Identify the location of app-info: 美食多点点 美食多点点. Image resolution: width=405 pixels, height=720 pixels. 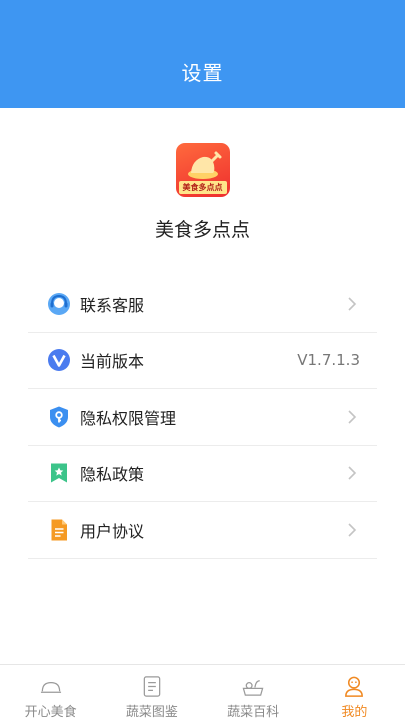
(202, 192).